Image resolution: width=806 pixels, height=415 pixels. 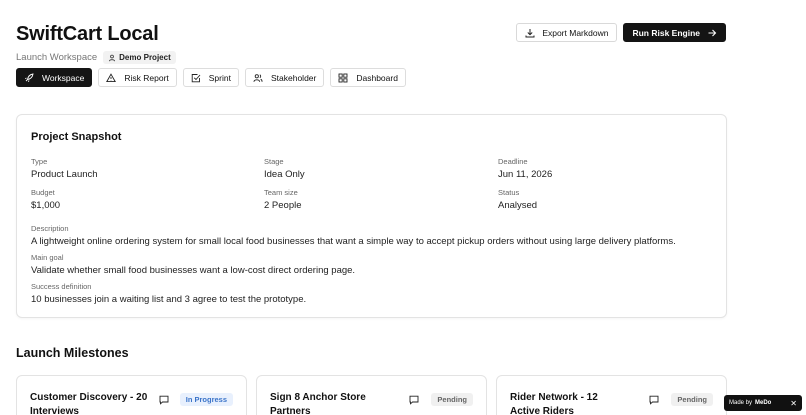 I want to click on stage-label: Stage, so click(x=274, y=161).